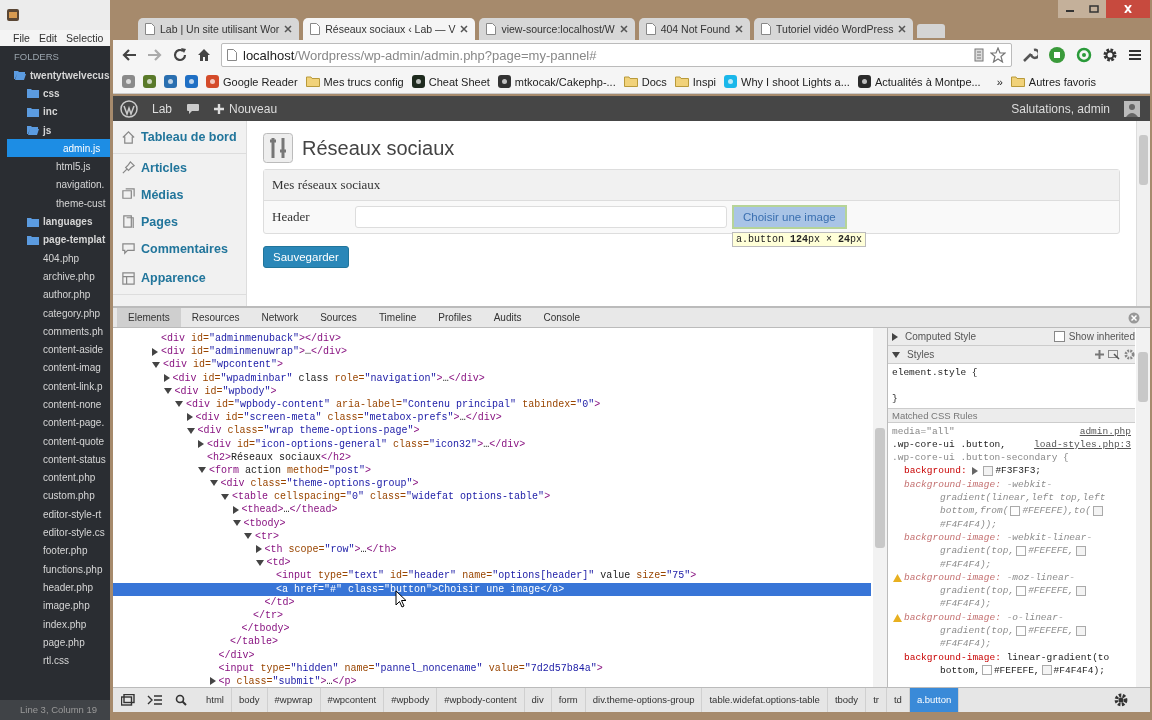 This screenshot has width=1152, height=720. What do you see at coordinates (492, 615) in the screenshot?
I see `dom-line: </tr>` at bounding box center [492, 615].